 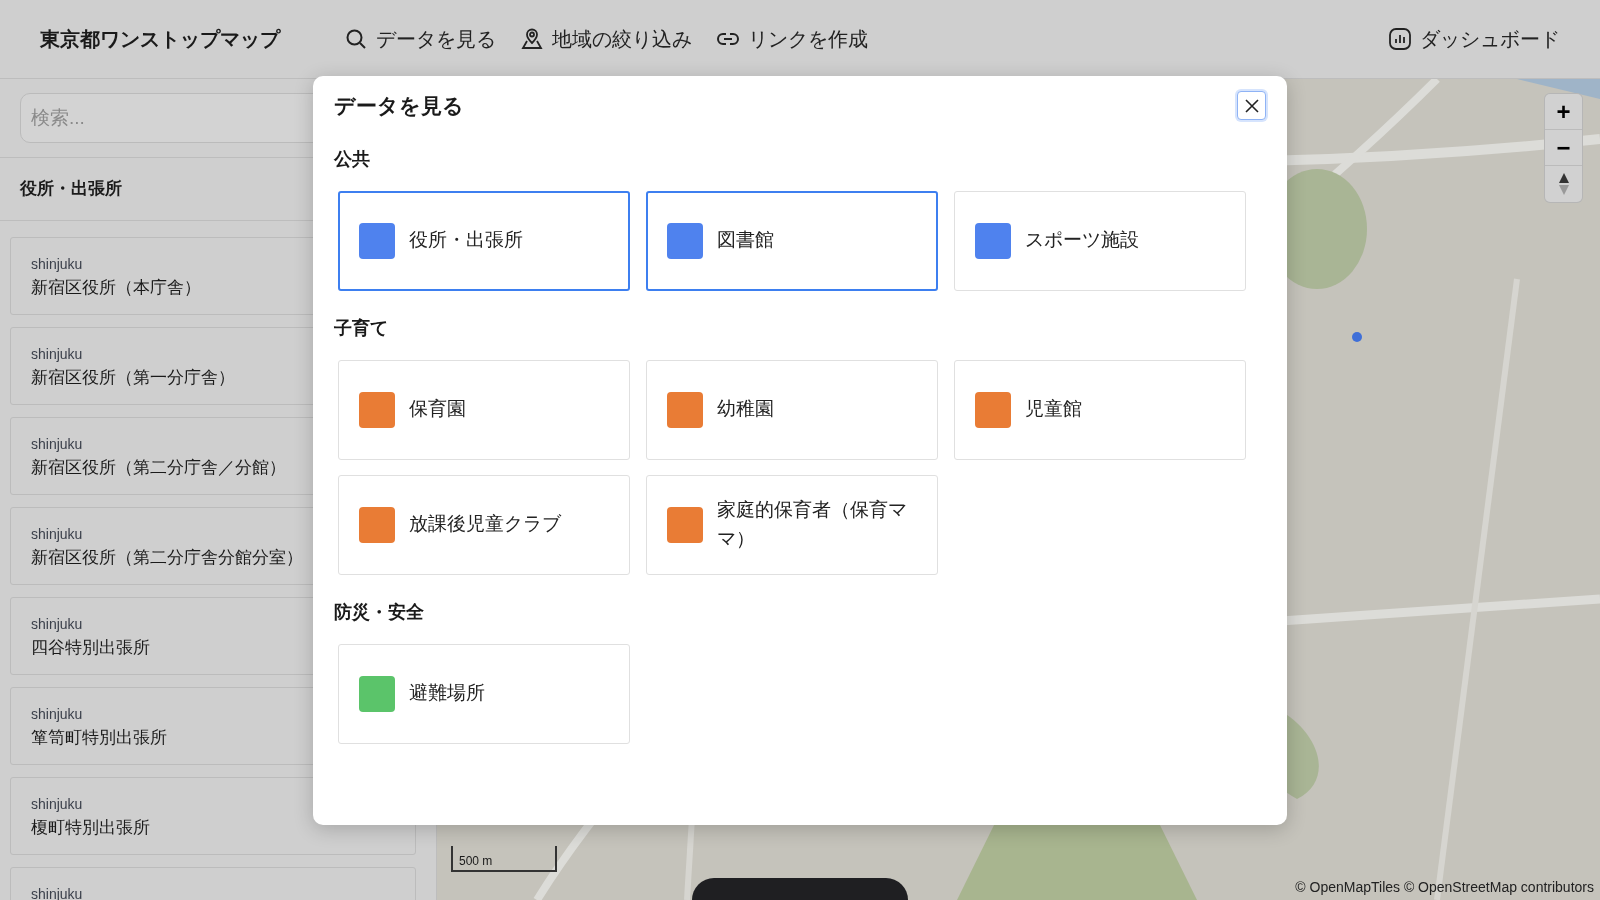 What do you see at coordinates (356, 39) in the screenshot?
I see `search-icon` at bounding box center [356, 39].